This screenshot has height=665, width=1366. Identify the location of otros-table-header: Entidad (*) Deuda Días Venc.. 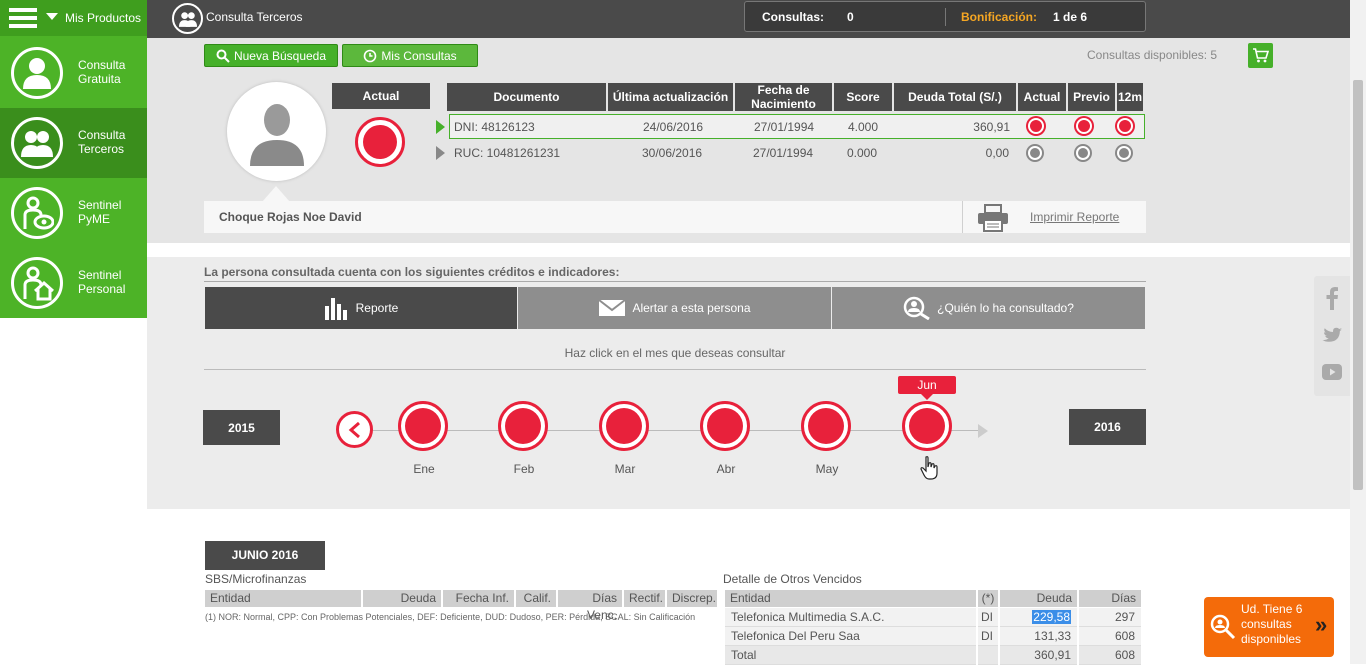
(934, 606).